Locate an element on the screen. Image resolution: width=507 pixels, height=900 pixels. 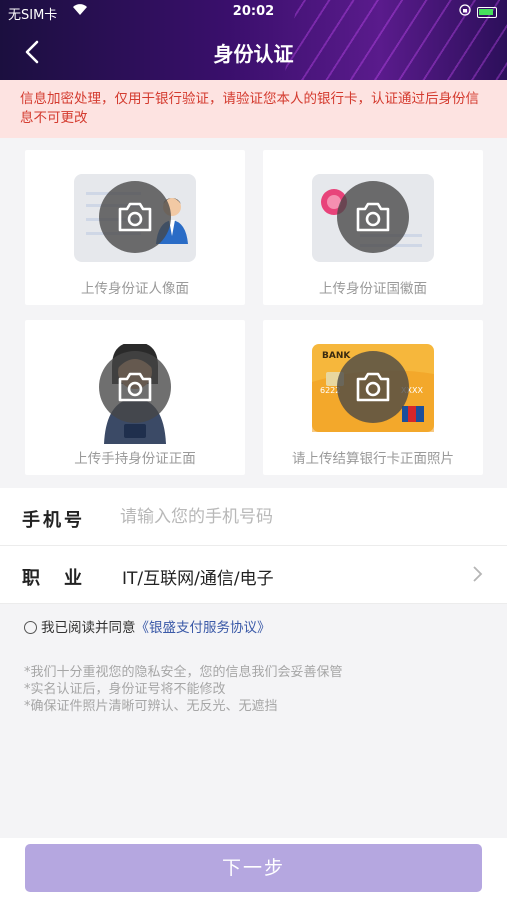
agreement-radio is located at coordinates (30, 627).